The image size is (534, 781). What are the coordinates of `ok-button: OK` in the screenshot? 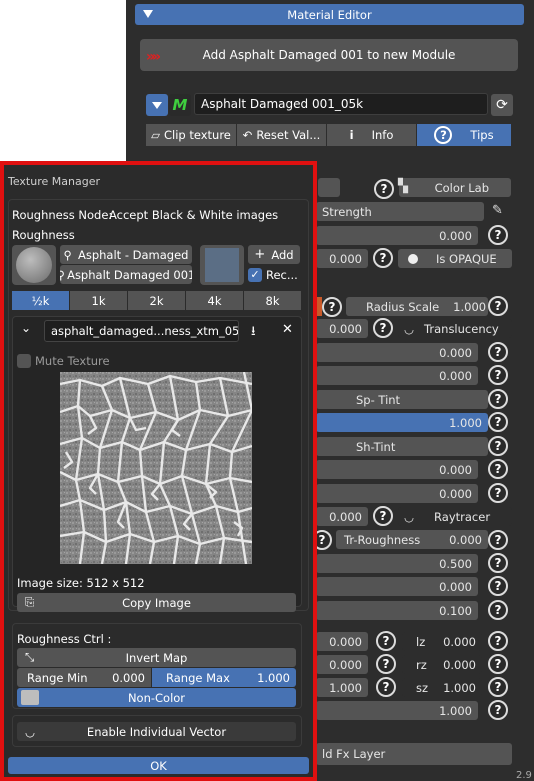 It's located at (158, 765).